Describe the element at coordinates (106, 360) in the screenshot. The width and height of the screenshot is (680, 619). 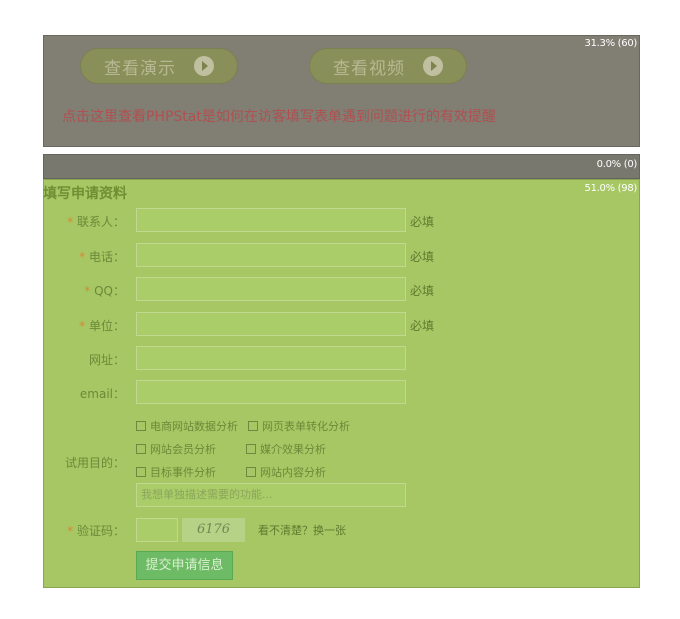
I see `website-label: 网址：` at that location.